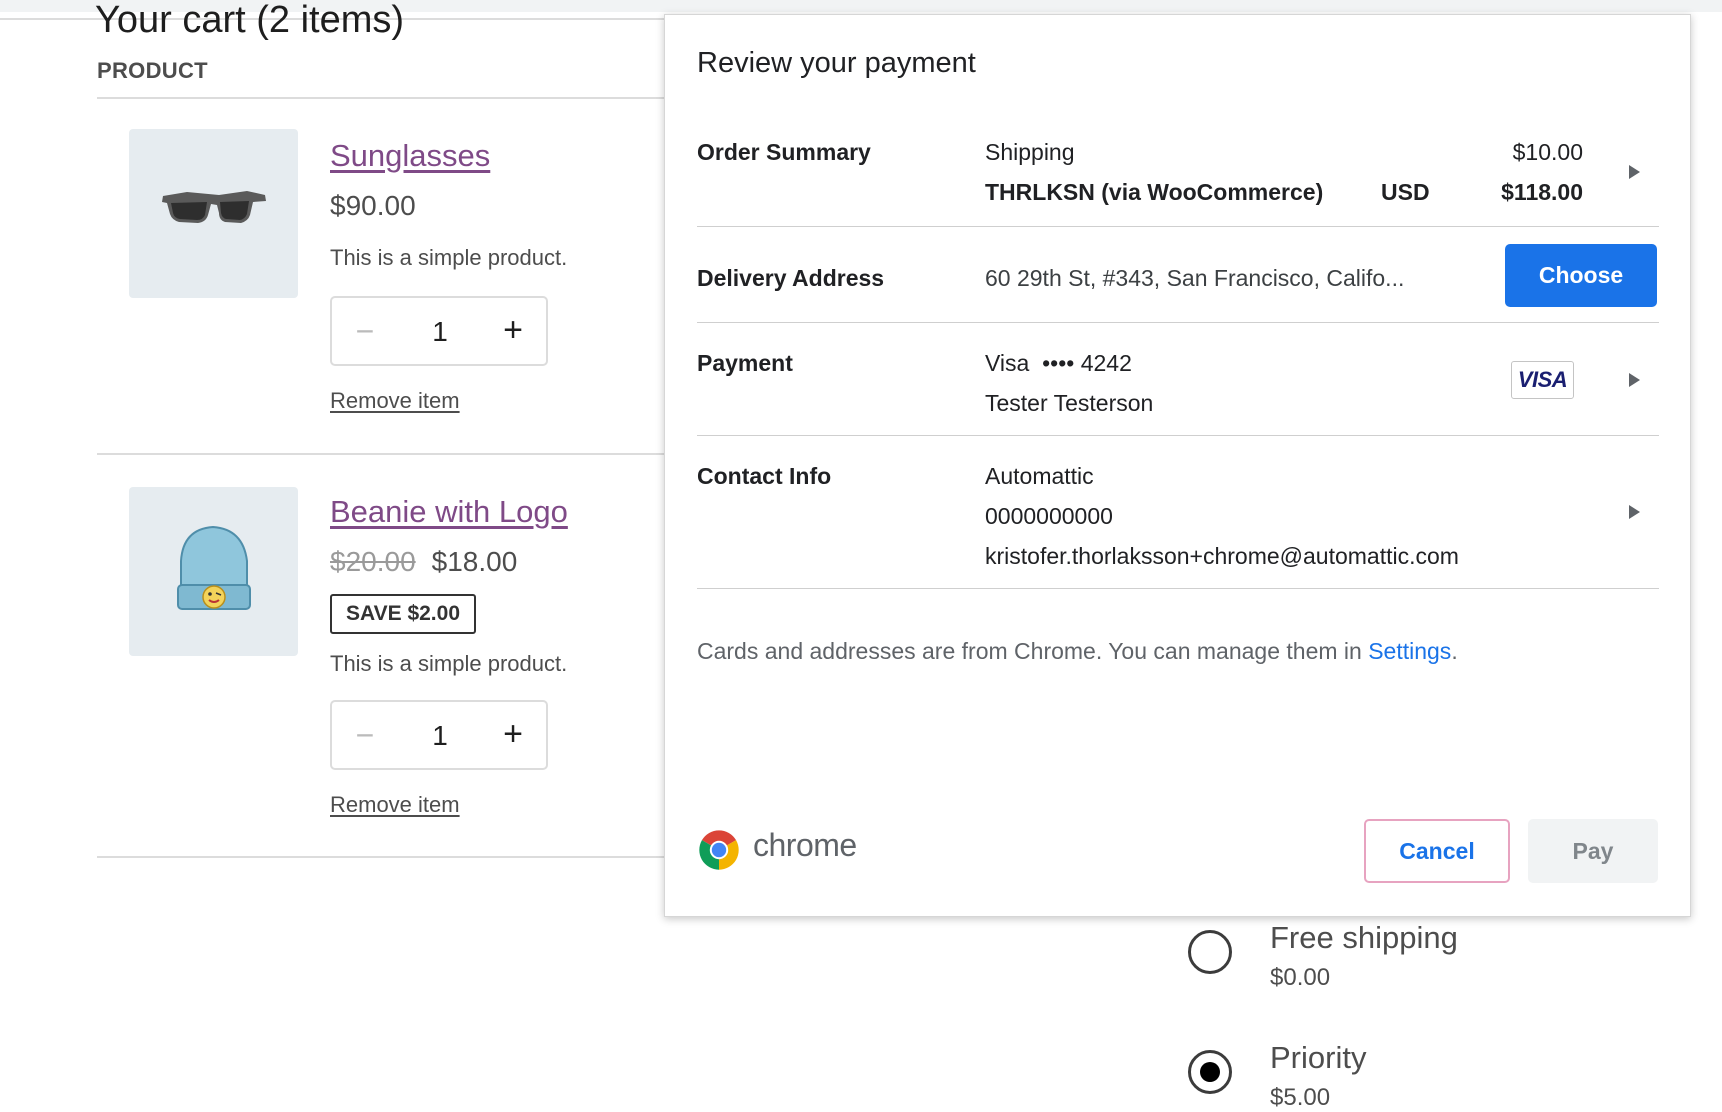 The width and height of the screenshot is (1722, 1112). What do you see at coordinates (382, 98) in the screenshot?
I see `cart-header-divider` at bounding box center [382, 98].